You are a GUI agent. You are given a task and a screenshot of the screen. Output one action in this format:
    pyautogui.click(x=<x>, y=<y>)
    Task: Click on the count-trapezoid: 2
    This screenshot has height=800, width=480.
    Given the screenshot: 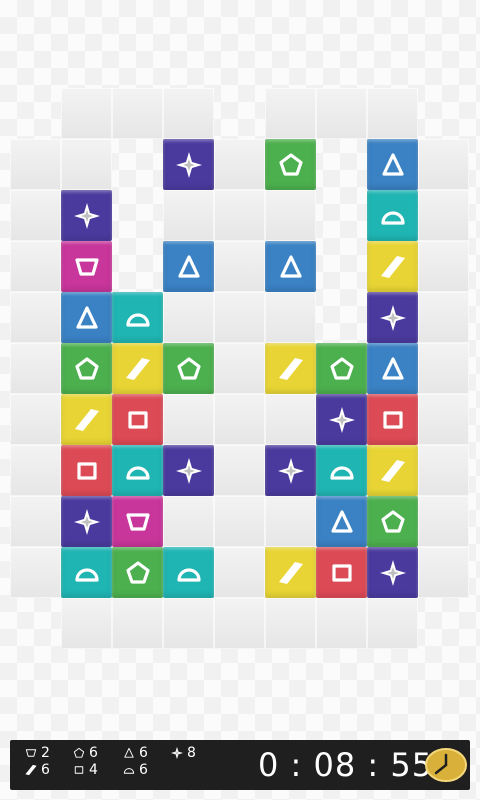 What is the action you would take?
    pyautogui.click(x=37, y=753)
    